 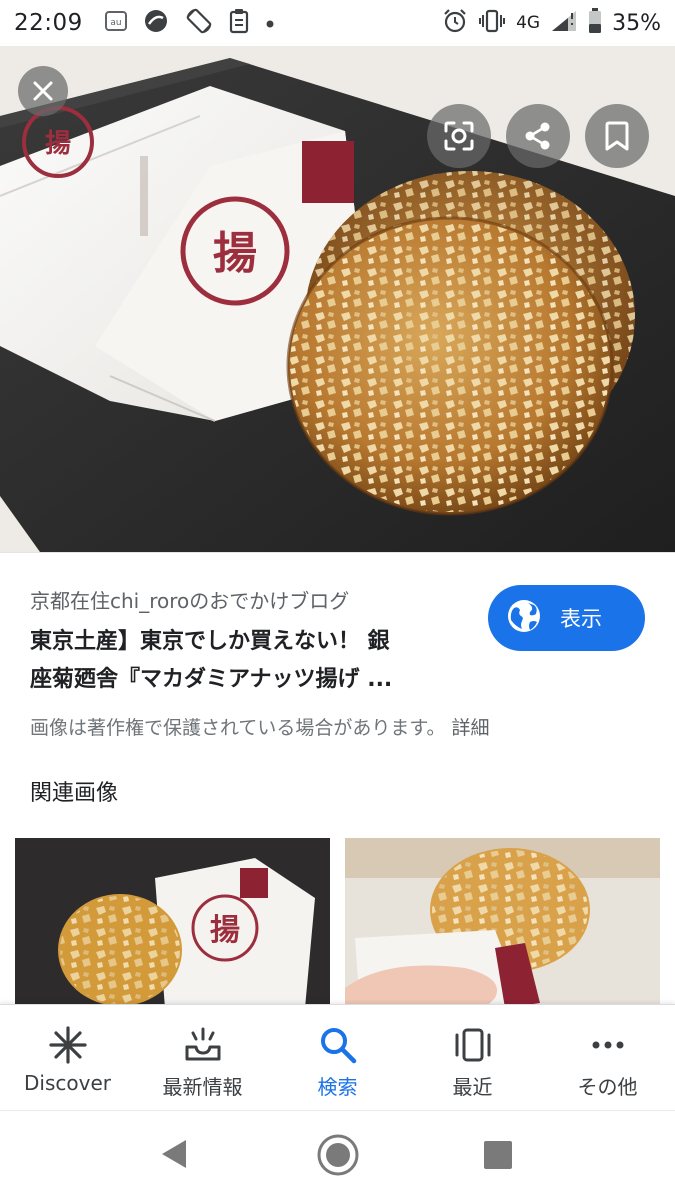 I want to click on vibrate-icon, so click(x=492, y=23).